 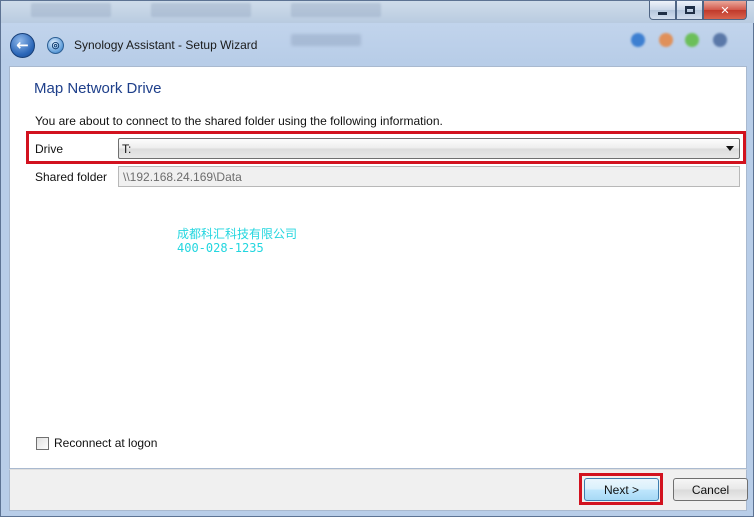 I want to click on reconnect-label: Reconnect at logon, so click(x=106, y=443).